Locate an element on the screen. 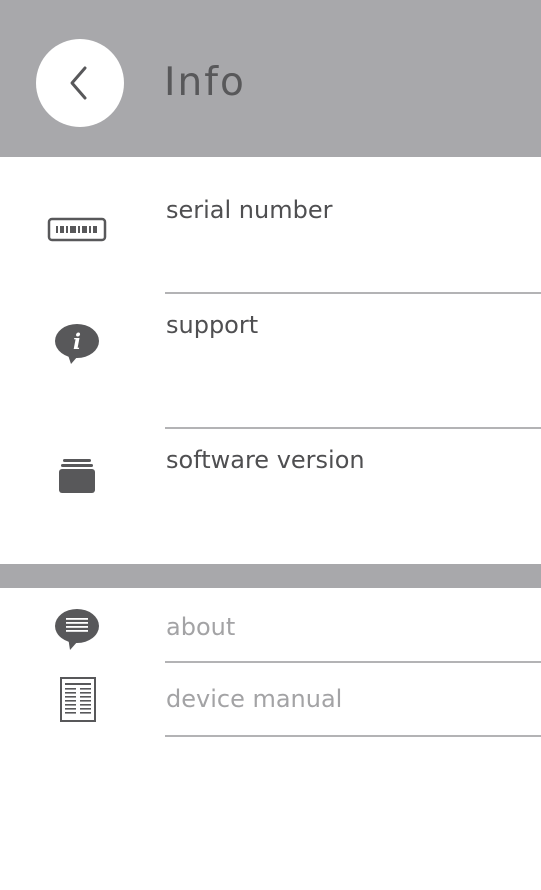 The width and height of the screenshot is (541, 890). about-label: about is located at coordinates (201, 627).